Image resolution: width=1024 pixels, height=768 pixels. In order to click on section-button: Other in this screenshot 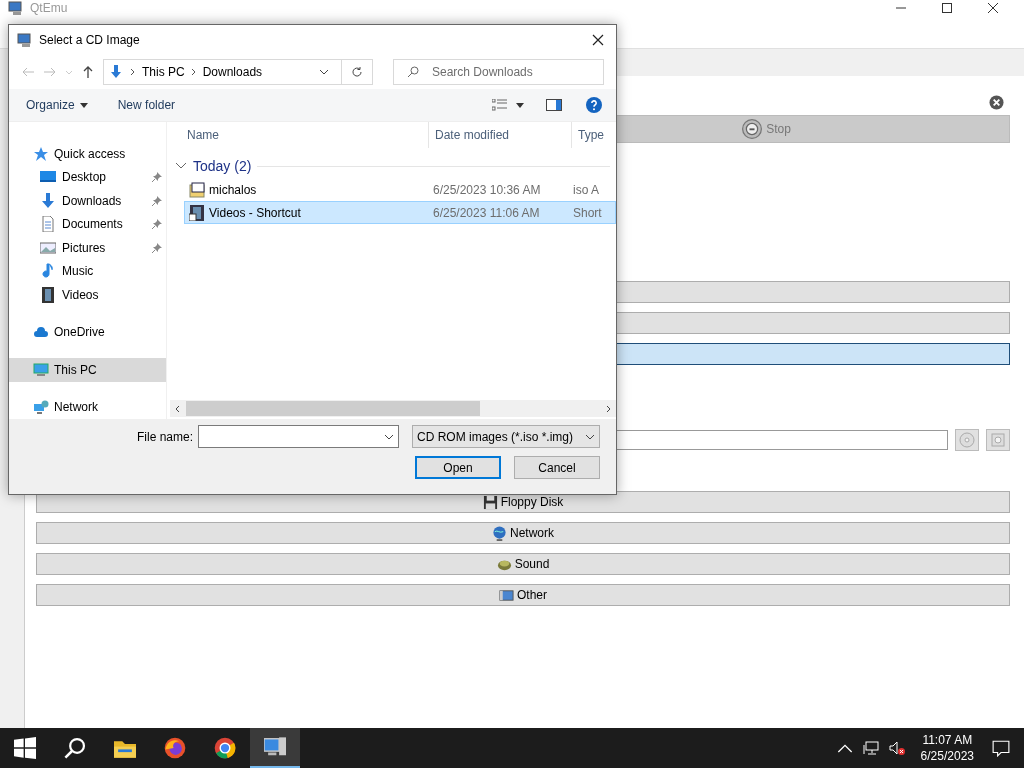, I will do `click(523, 595)`.